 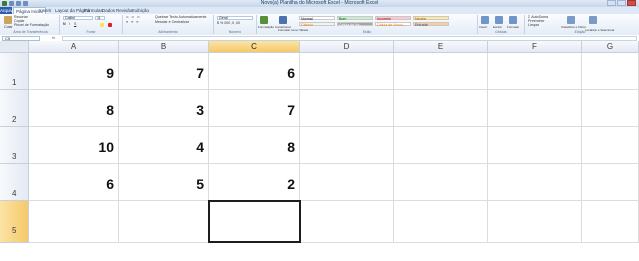 What do you see at coordinates (317, 24) in the screenshot?
I see `style-calculo: Cálculo` at bounding box center [317, 24].